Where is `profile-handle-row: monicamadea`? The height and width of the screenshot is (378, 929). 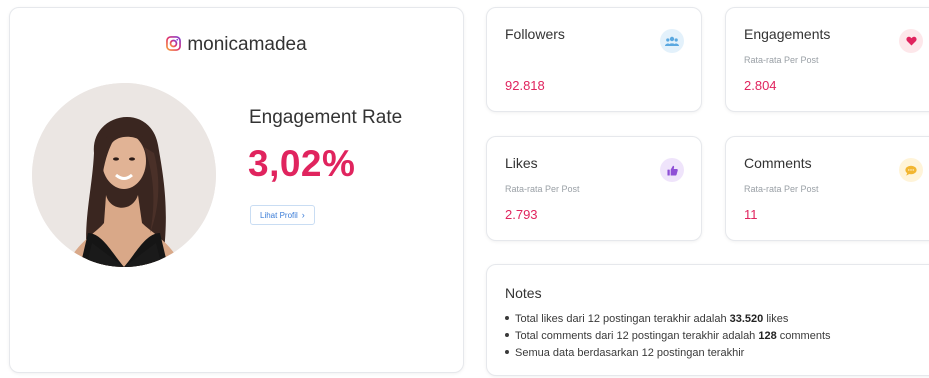
profile-handle-row: monicamadea is located at coordinates (236, 45).